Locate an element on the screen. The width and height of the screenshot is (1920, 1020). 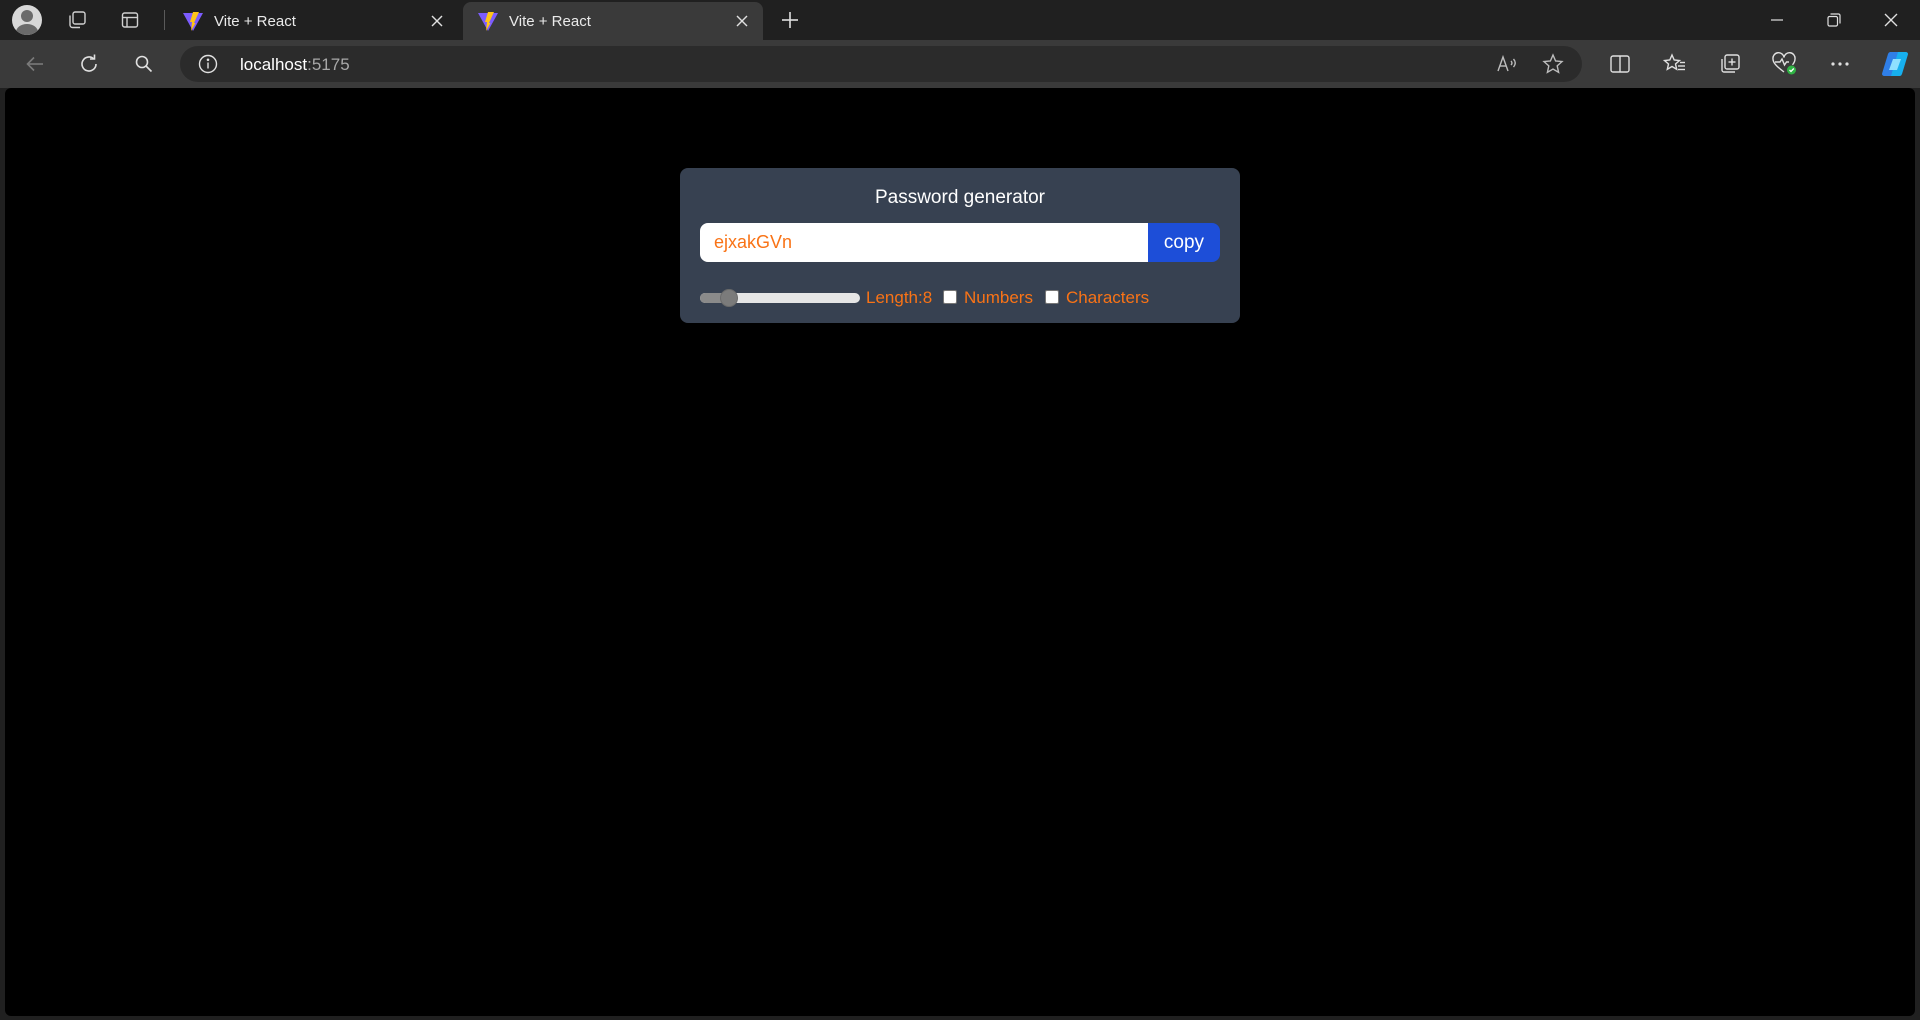
options-row: Length:8 Numbers Characters is located at coordinates (965, 298).